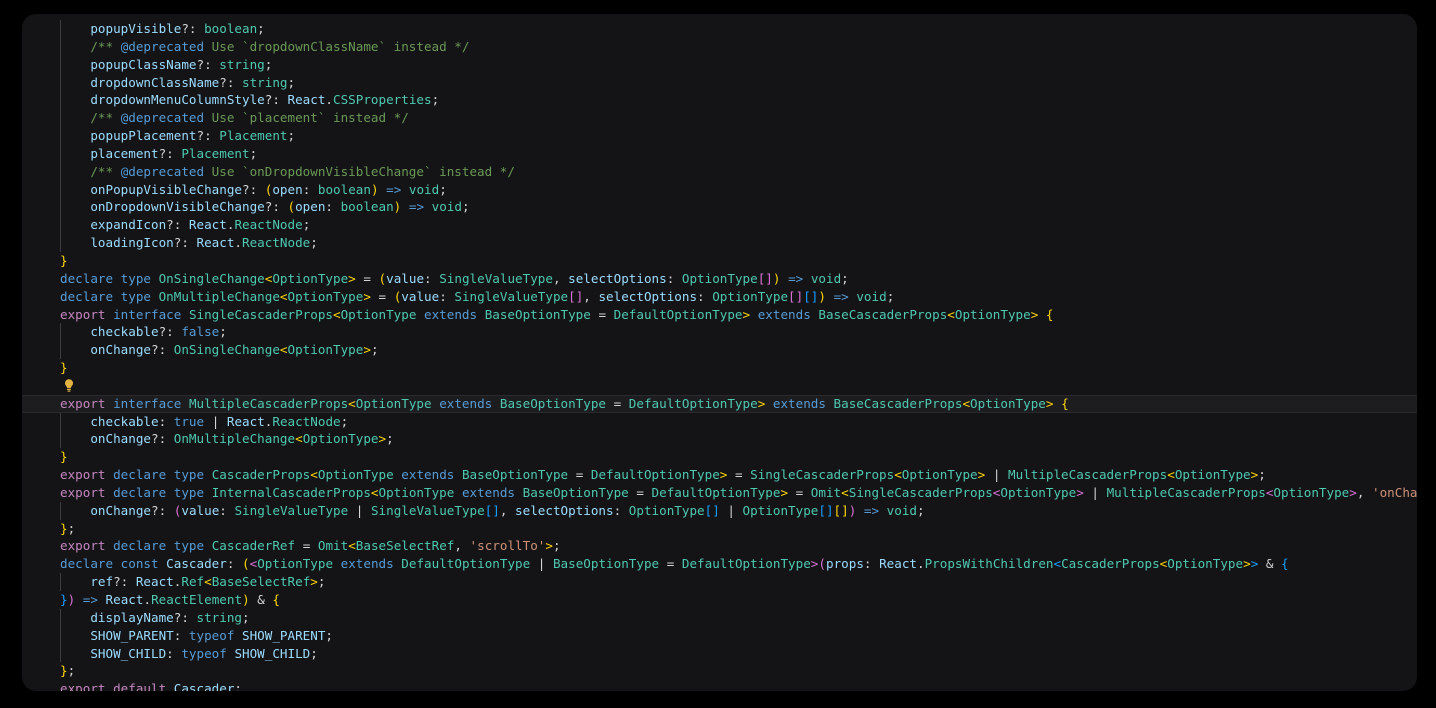 Image resolution: width=1436 pixels, height=708 pixels. Describe the element at coordinates (1394, 492) in the screenshot. I see `token-string: 'onChange'` at that location.